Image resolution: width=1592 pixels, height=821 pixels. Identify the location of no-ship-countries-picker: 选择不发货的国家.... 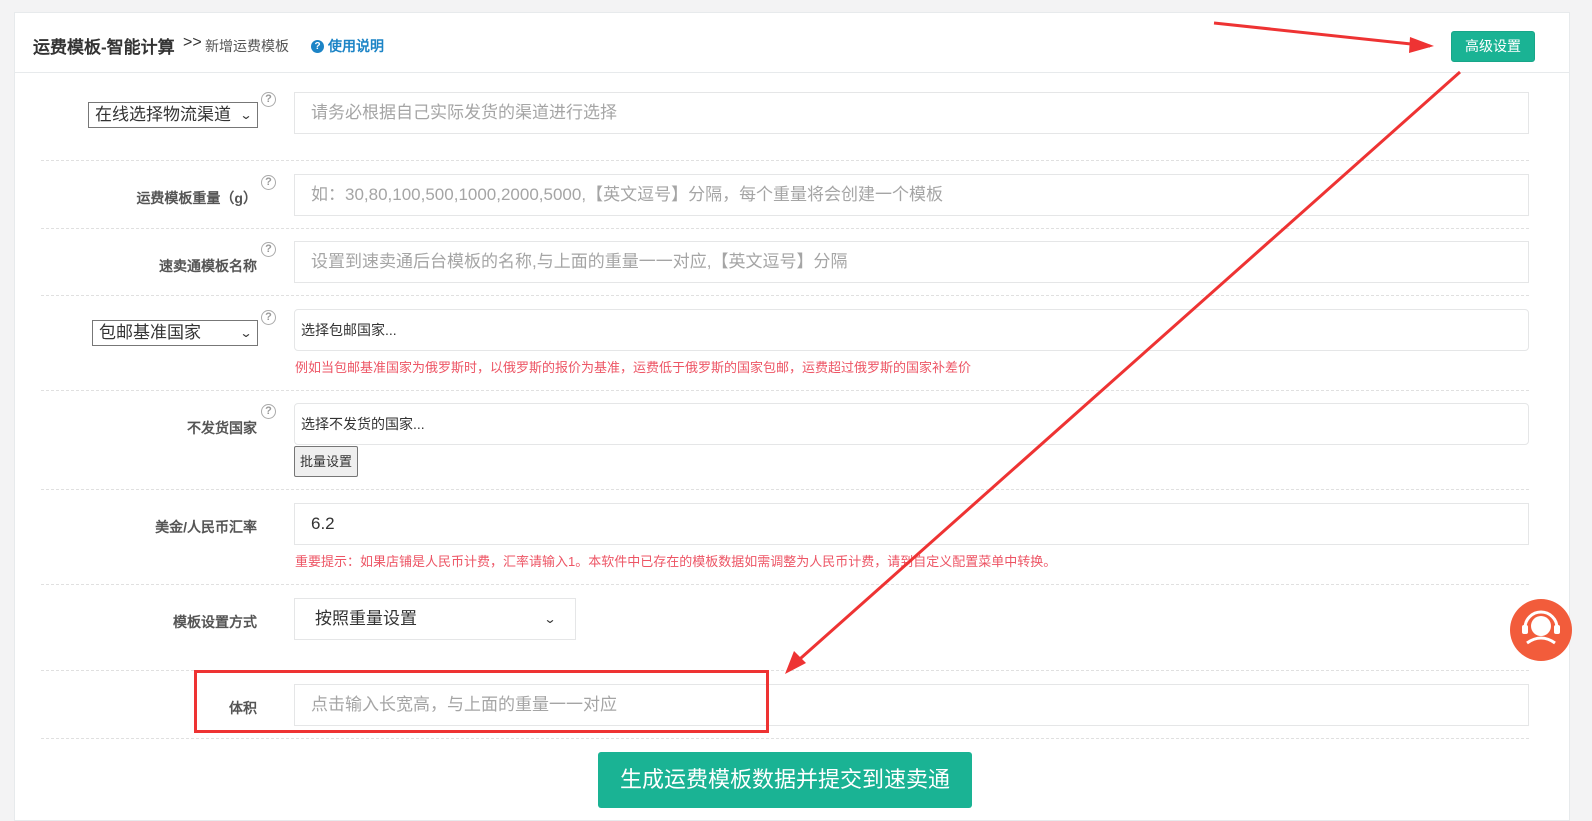
(911, 424).